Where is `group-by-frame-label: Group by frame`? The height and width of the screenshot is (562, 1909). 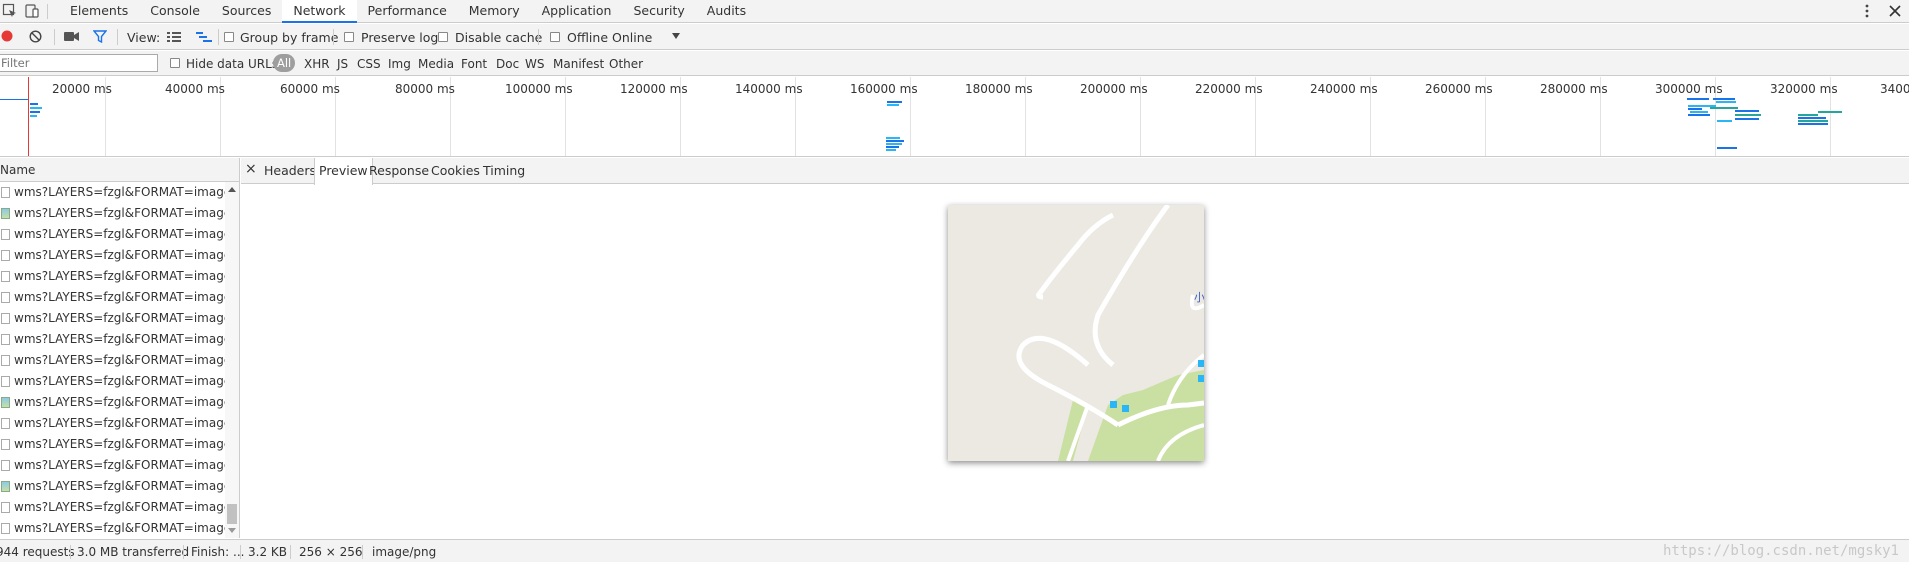 group-by-frame-label: Group by frame is located at coordinates (289, 37).